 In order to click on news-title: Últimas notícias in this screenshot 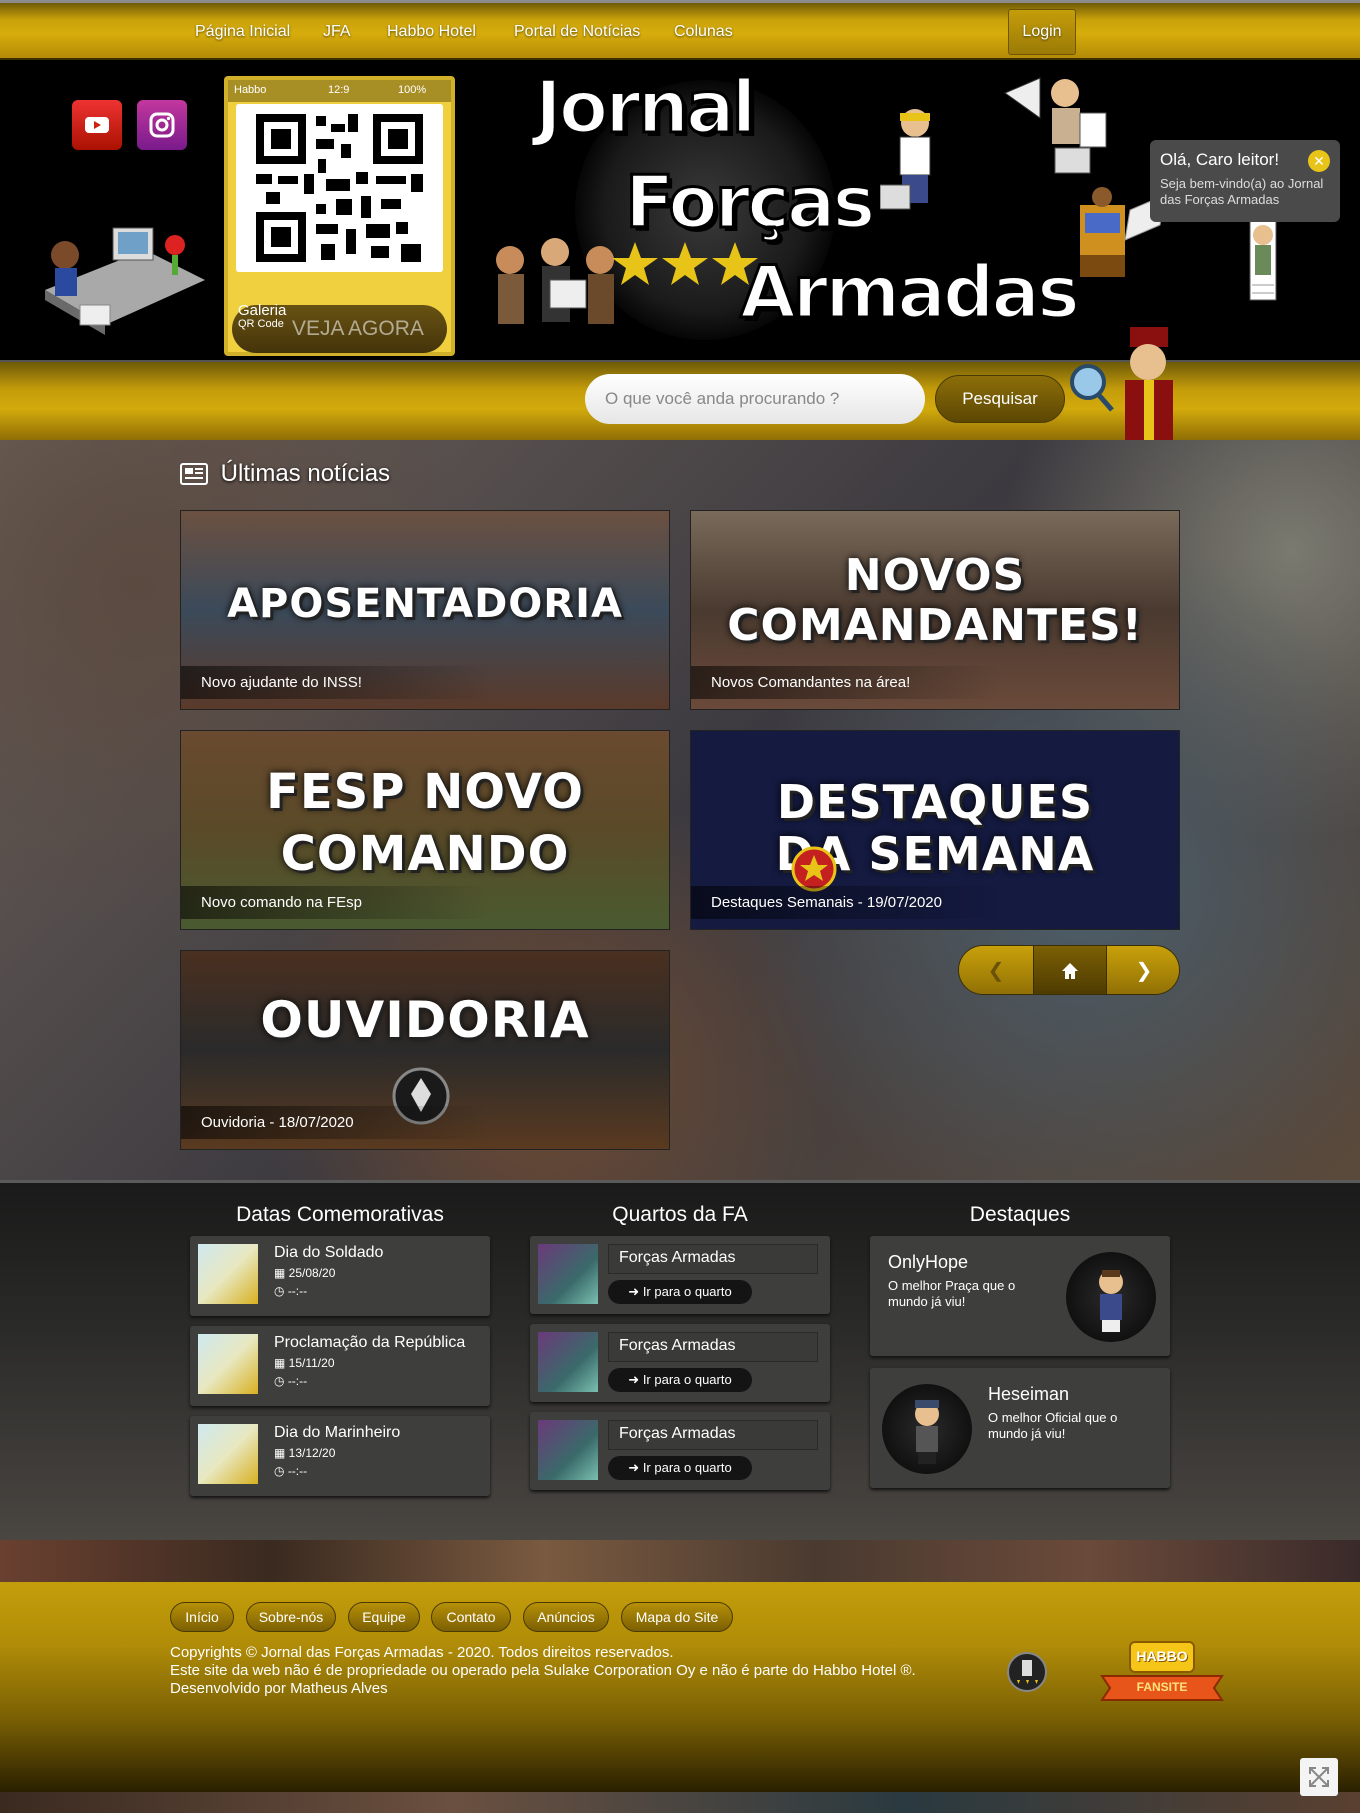, I will do `click(305, 473)`.